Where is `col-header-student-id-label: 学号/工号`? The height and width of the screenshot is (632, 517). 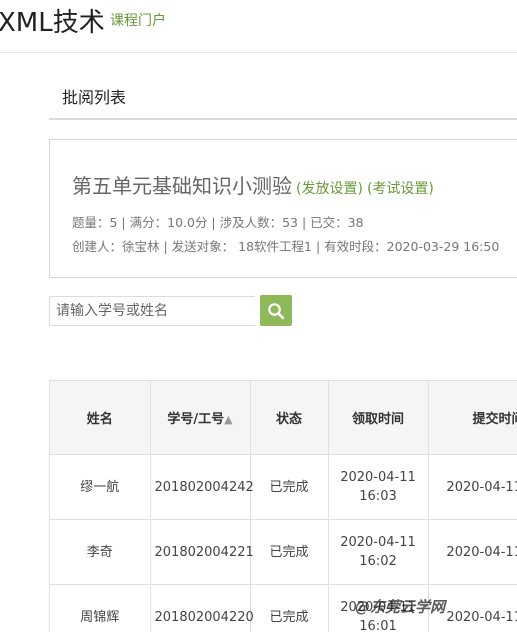 col-header-student-id-label: 学号/工号 is located at coordinates (195, 419).